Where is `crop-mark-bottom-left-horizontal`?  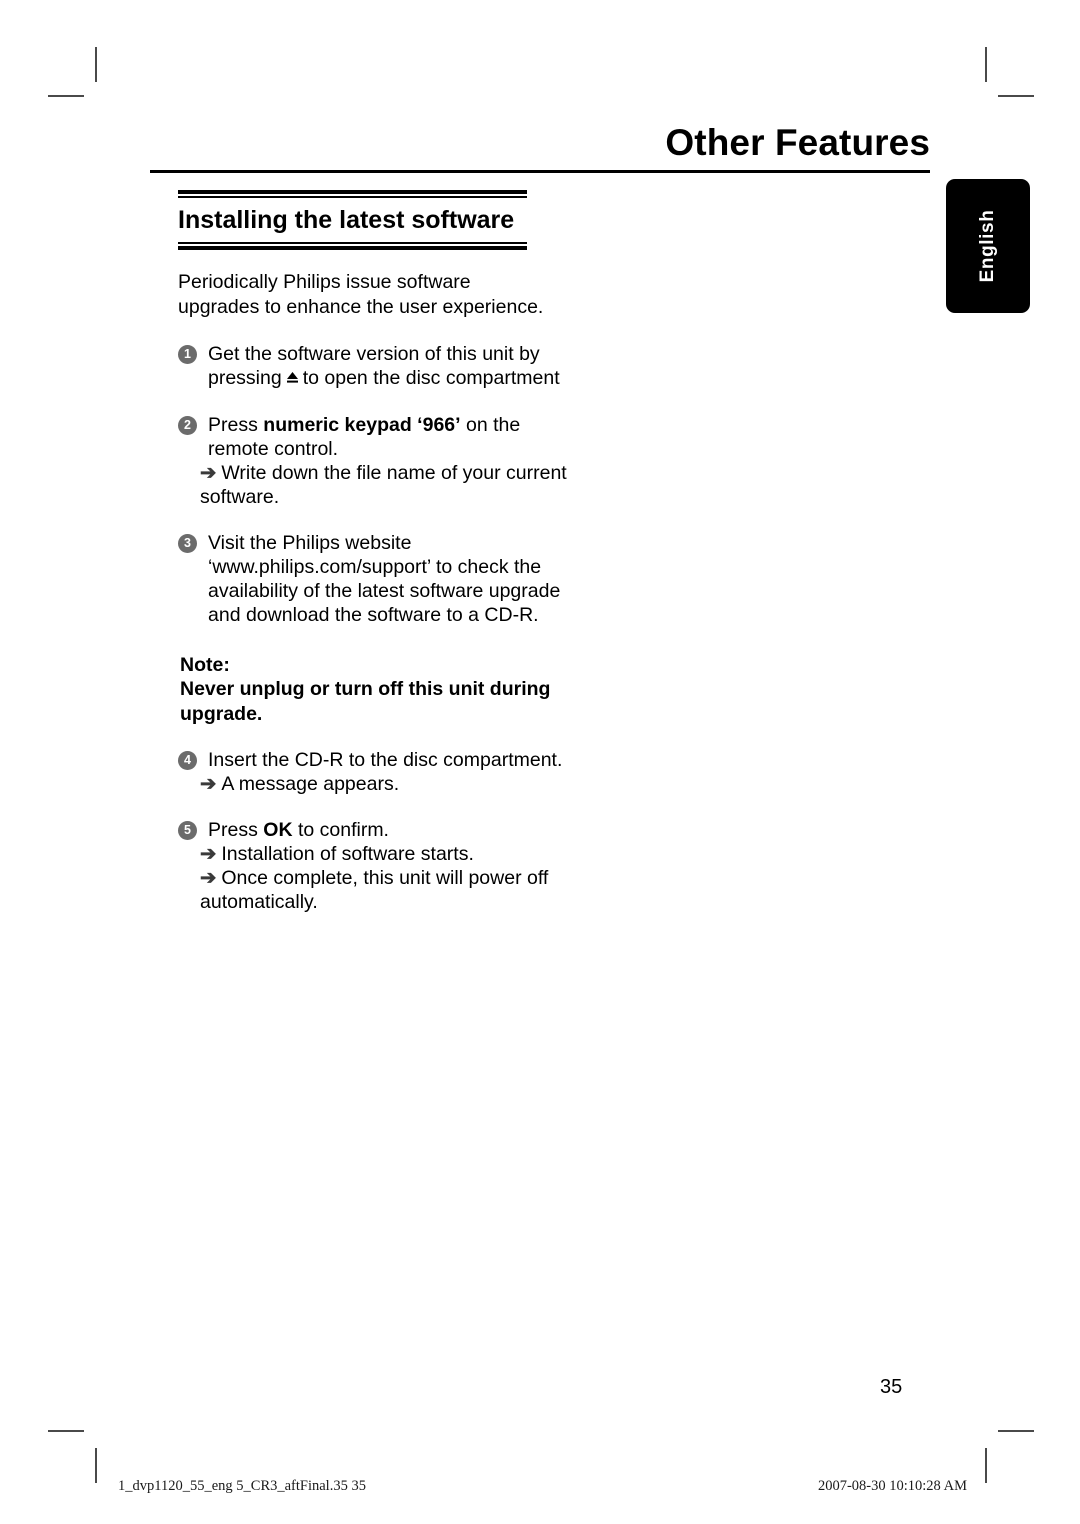
crop-mark-bottom-left-horizontal is located at coordinates (66, 1431).